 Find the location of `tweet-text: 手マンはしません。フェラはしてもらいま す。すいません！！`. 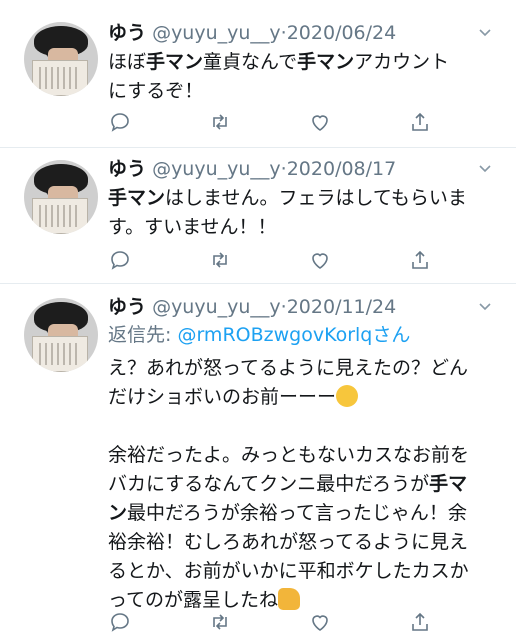

tweet-text: 手マンはしません。フェラはしてもらいま す。すいません！！ is located at coordinates (287, 212).